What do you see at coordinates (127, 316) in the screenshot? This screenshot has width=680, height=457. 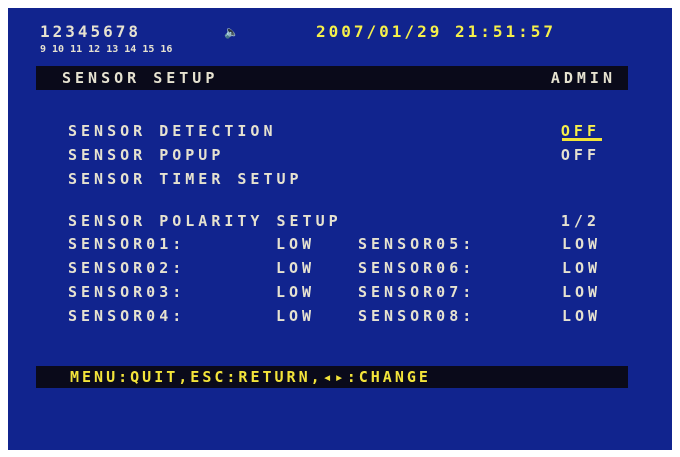 I see `sensor-label: SENSOR04:` at bounding box center [127, 316].